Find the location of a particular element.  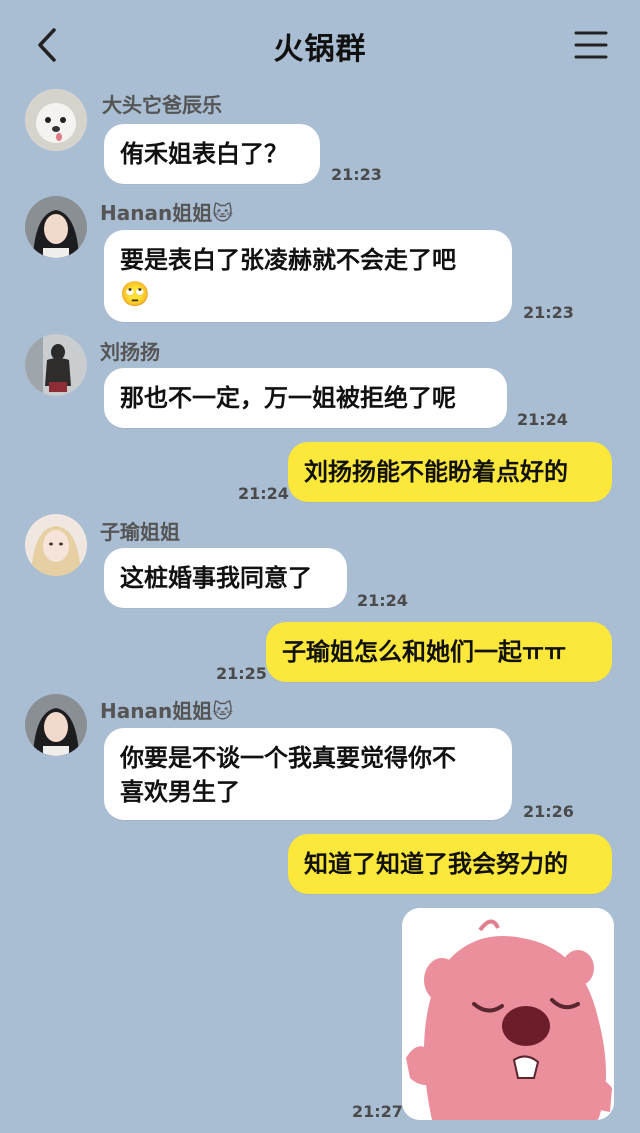

message-bubble: 侑禾姐表白了？ is located at coordinates (212, 154).